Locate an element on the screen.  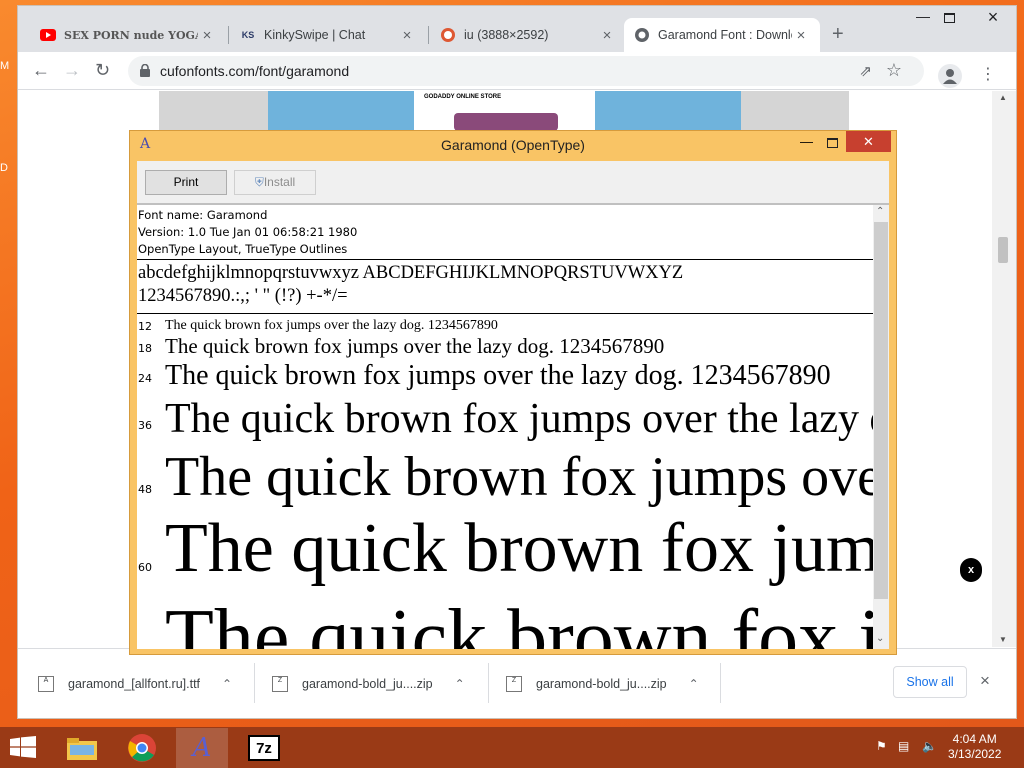
volume-muted-icon: 🔈 is located at coordinates (929, 746).